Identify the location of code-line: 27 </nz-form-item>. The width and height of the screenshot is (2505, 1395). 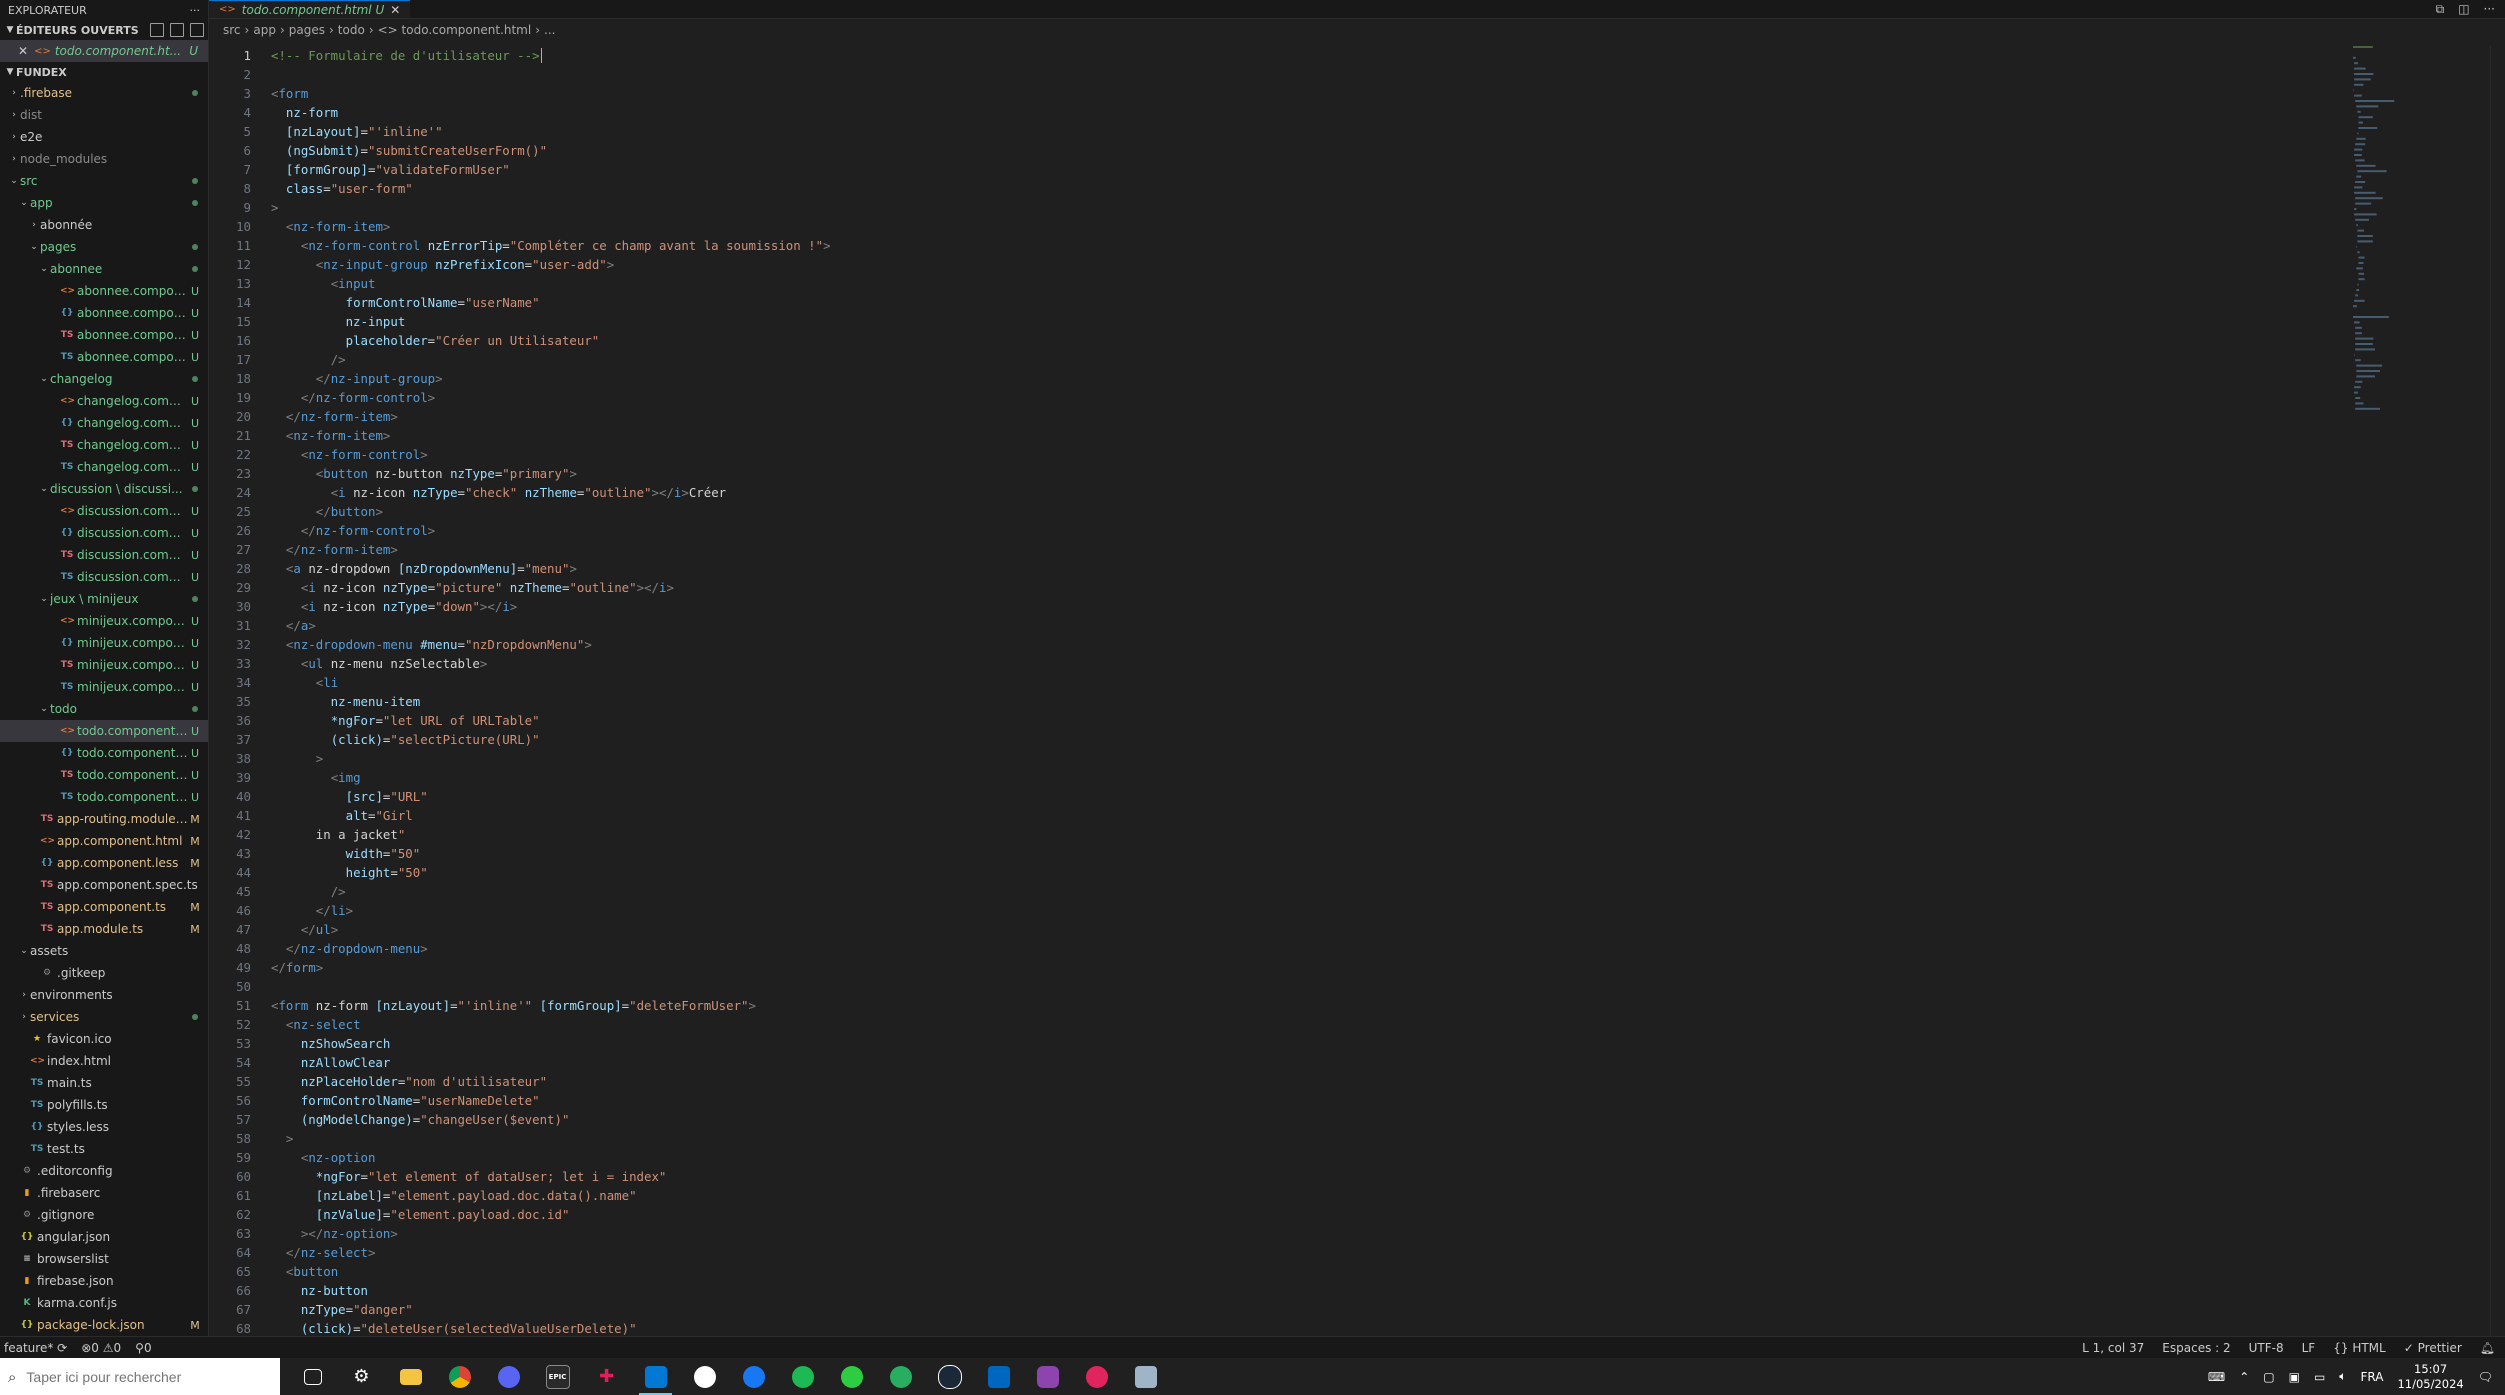
(1274, 549).